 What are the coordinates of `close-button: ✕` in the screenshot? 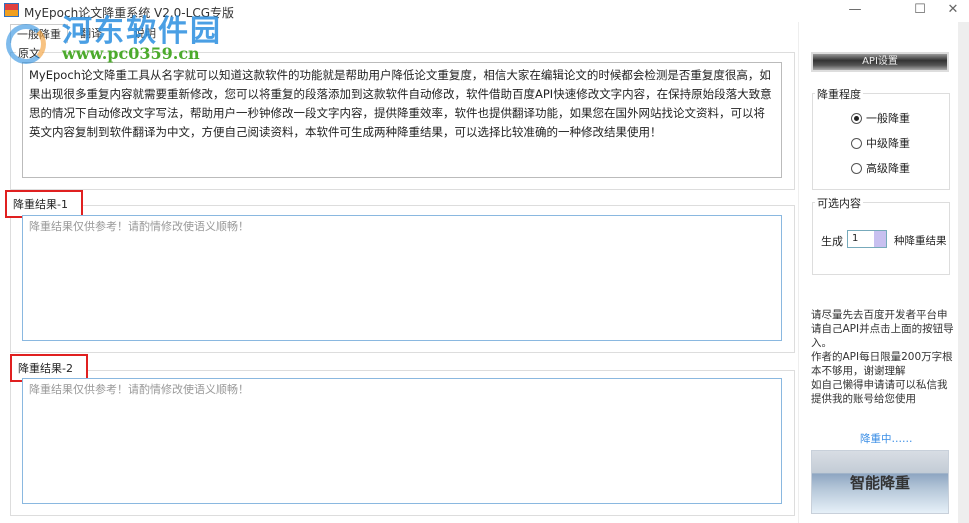 It's located at (953, 11).